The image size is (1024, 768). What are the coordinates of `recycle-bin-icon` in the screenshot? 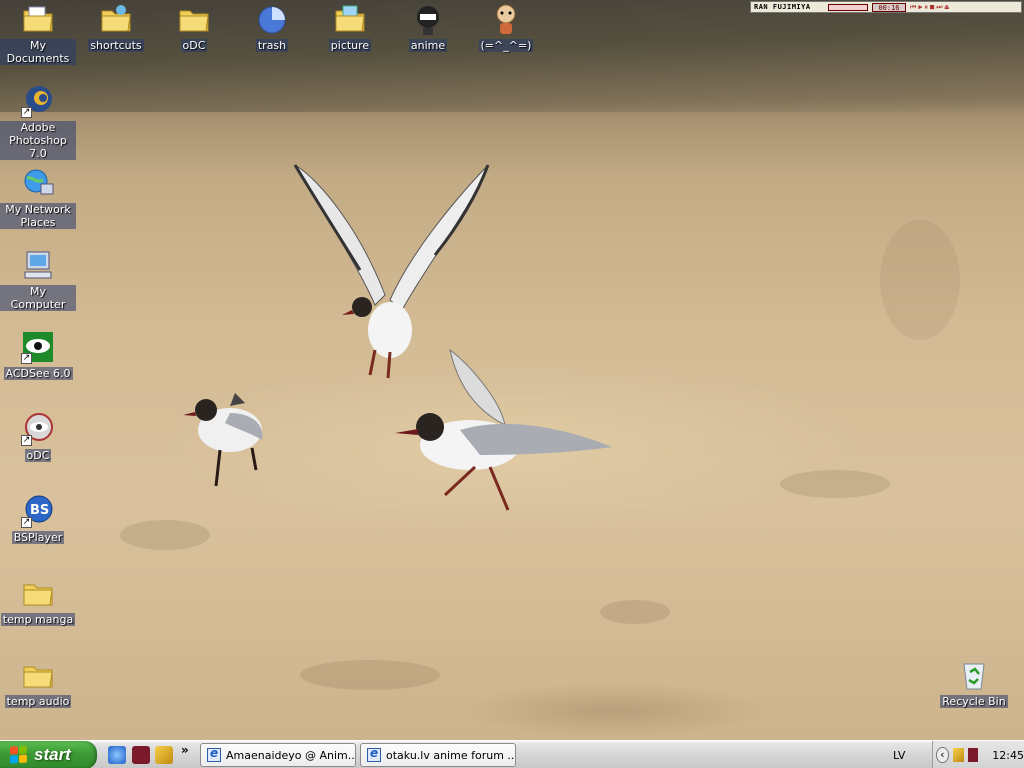 It's located at (974, 675).